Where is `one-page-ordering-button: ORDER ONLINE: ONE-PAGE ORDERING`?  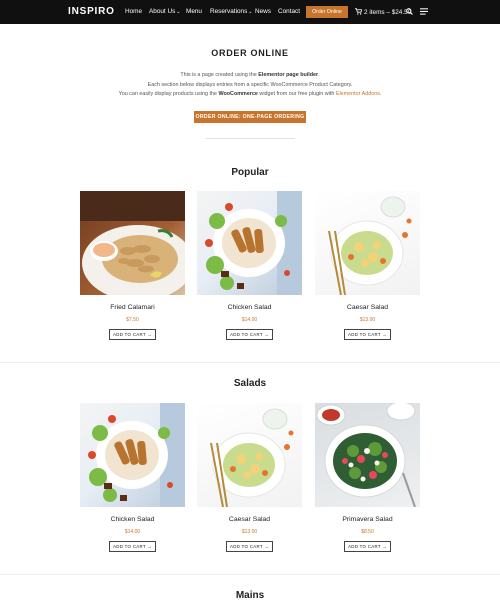
one-page-ordering-button: ORDER ONLINE: ONE-PAGE ORDERING is located at coordinates (250, 117).